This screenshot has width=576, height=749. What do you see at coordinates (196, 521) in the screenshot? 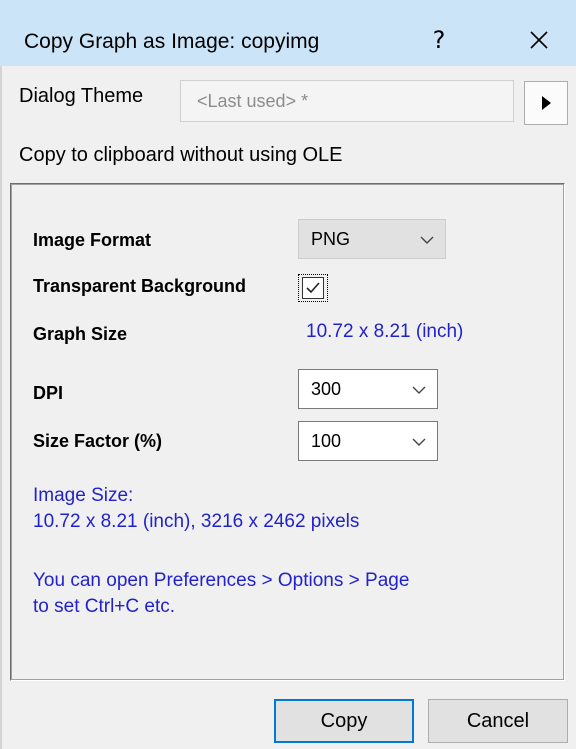
I see `image-size-value: 10.72 x 8.21 (inch), 3216 x 2462 pixels` at bounding box center [196, 521].